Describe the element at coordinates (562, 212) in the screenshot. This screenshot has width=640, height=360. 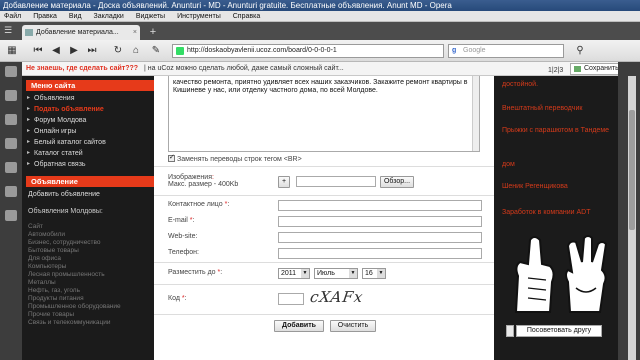
I see `right-link: Заработок в компании ADT` at that location.